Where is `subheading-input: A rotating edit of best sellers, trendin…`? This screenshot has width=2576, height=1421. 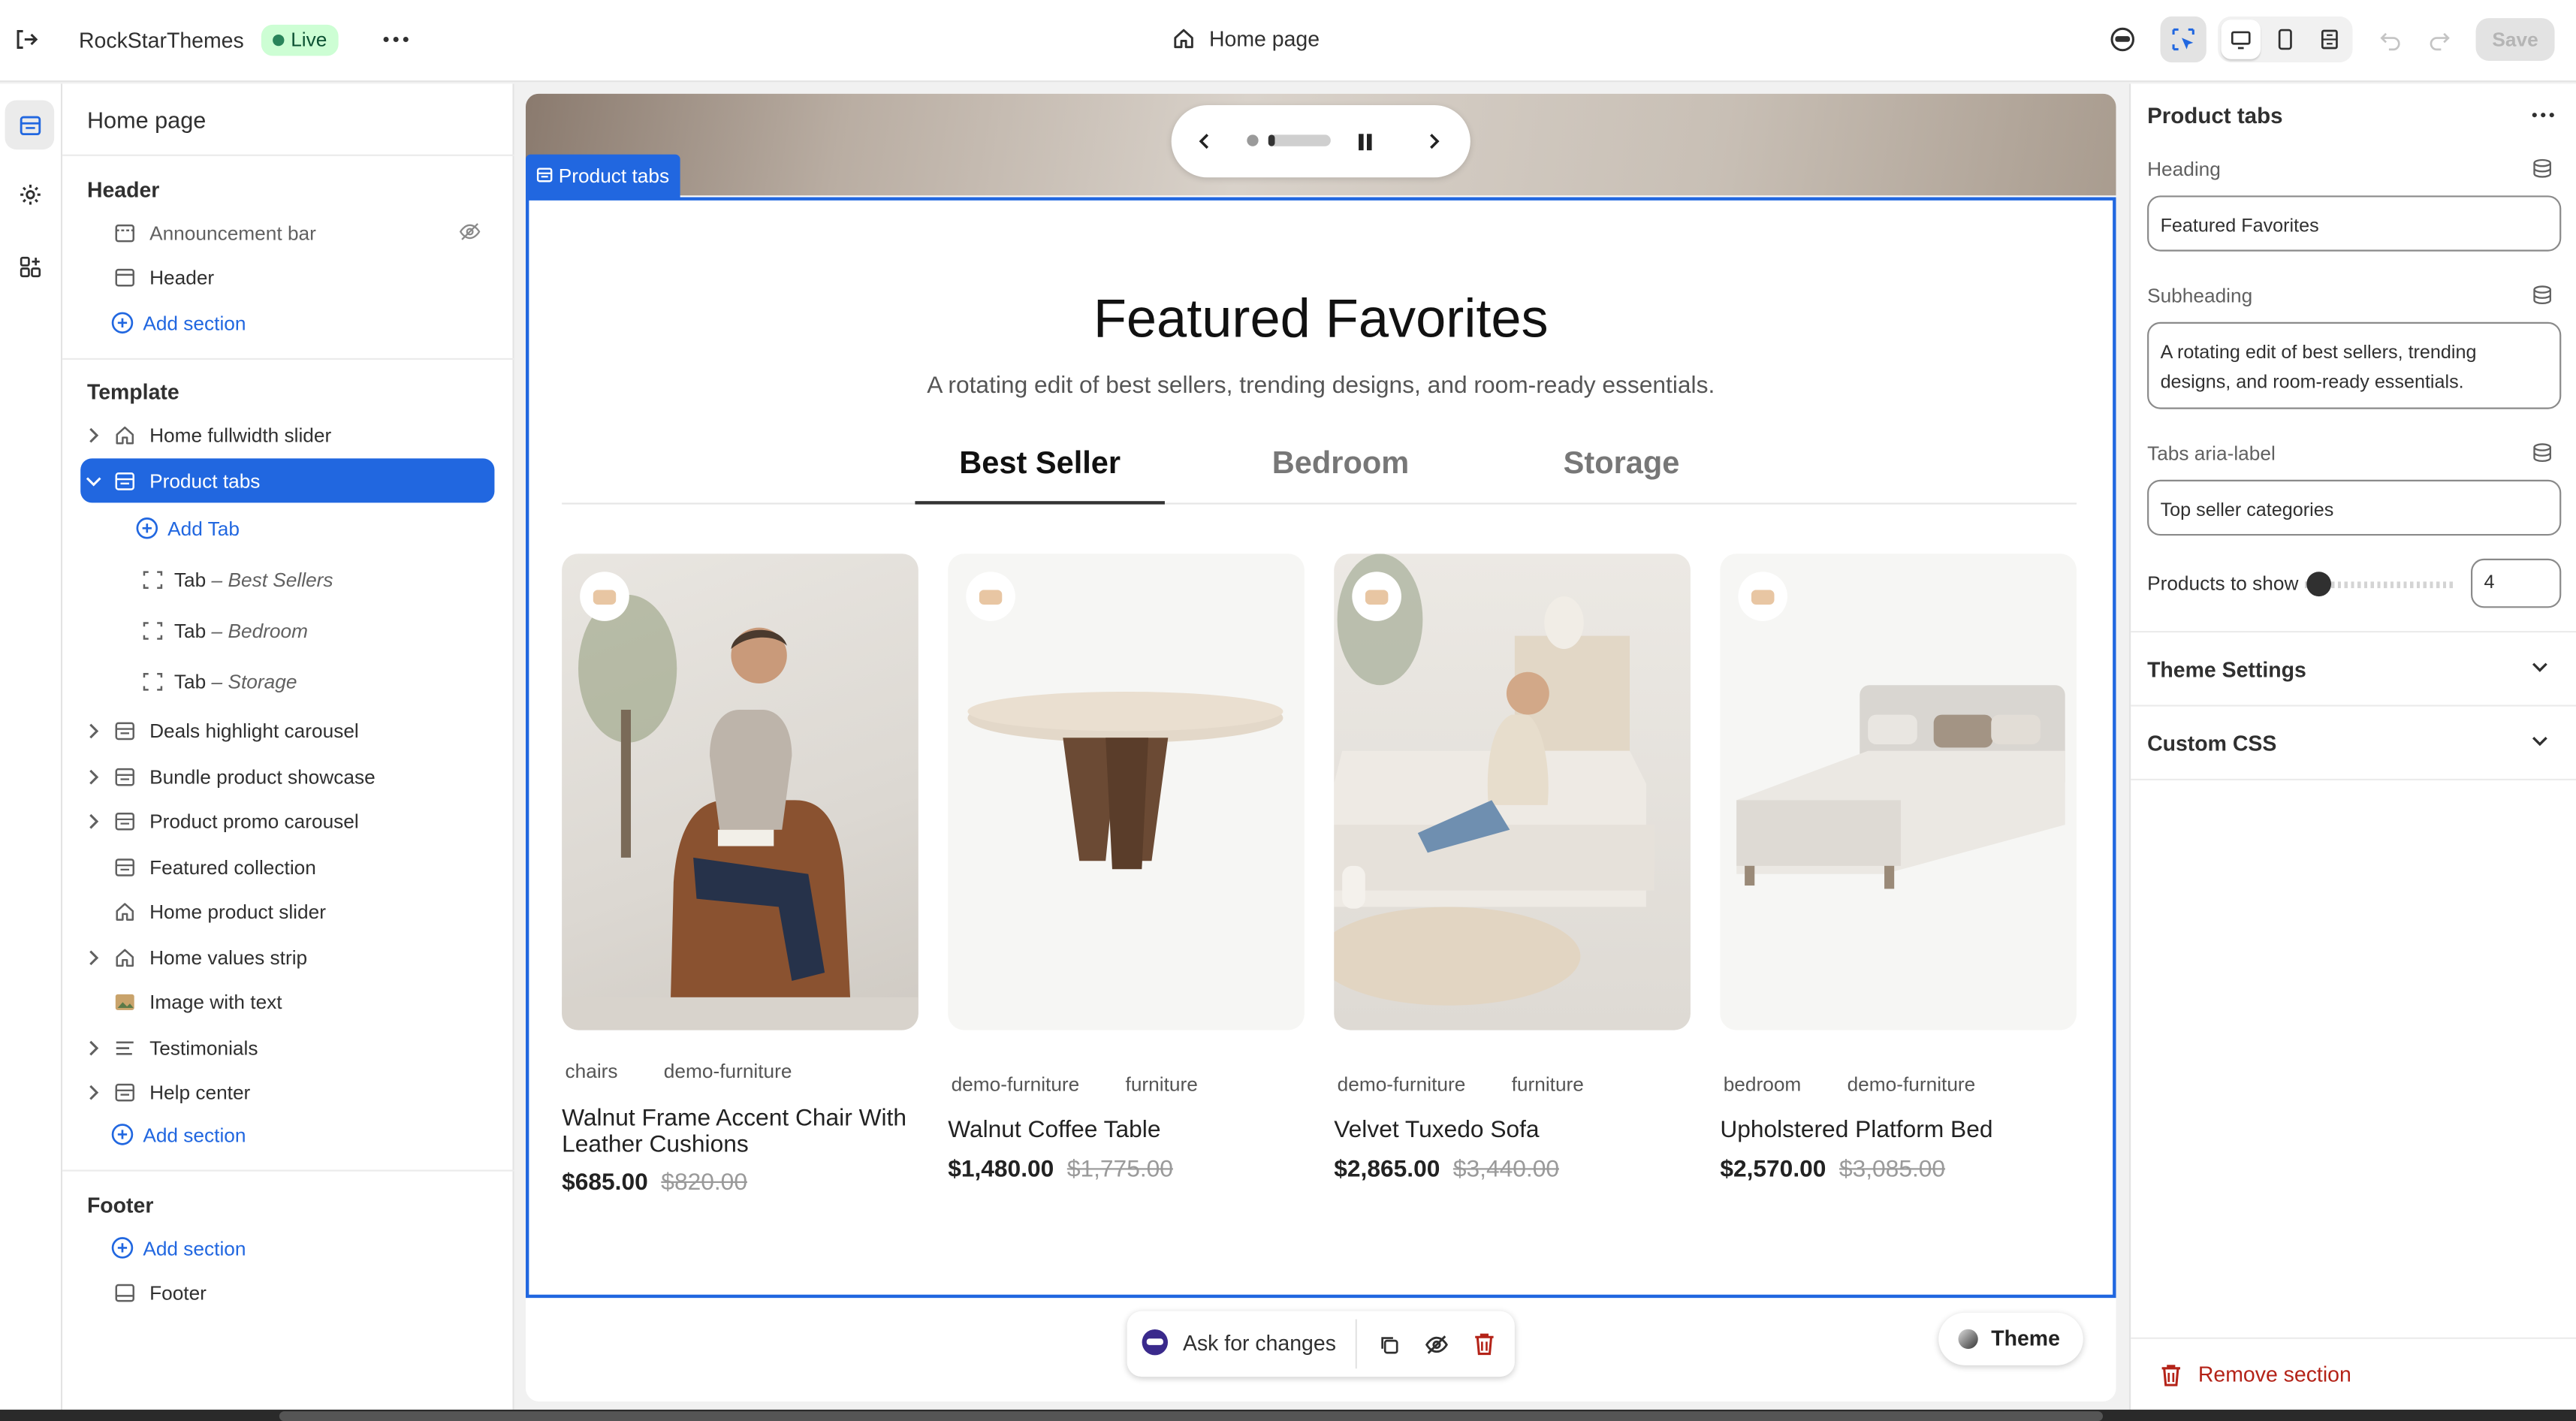 subheading-input: A rotating edit of best sellers, trendin… is located at coordinates (2355, 365).